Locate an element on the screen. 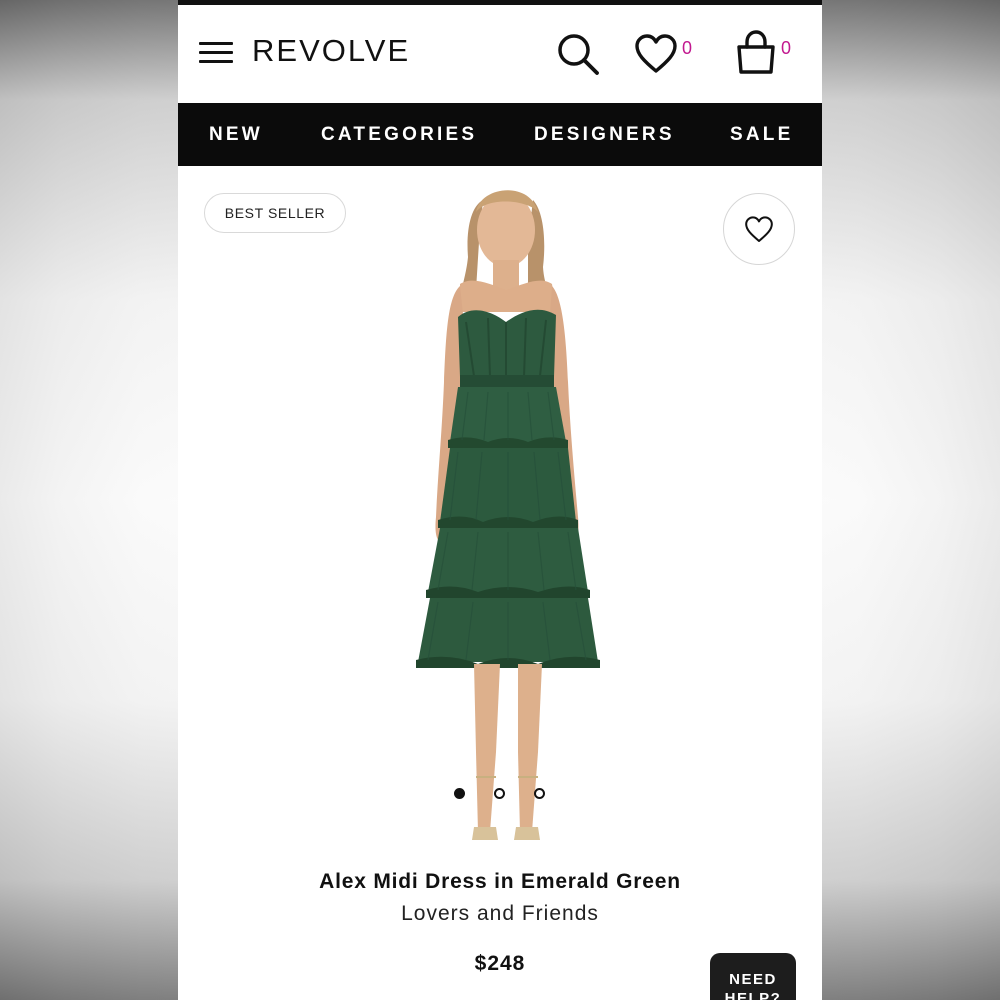  add-to-wishlist-button is located at coordinates (759, 229).